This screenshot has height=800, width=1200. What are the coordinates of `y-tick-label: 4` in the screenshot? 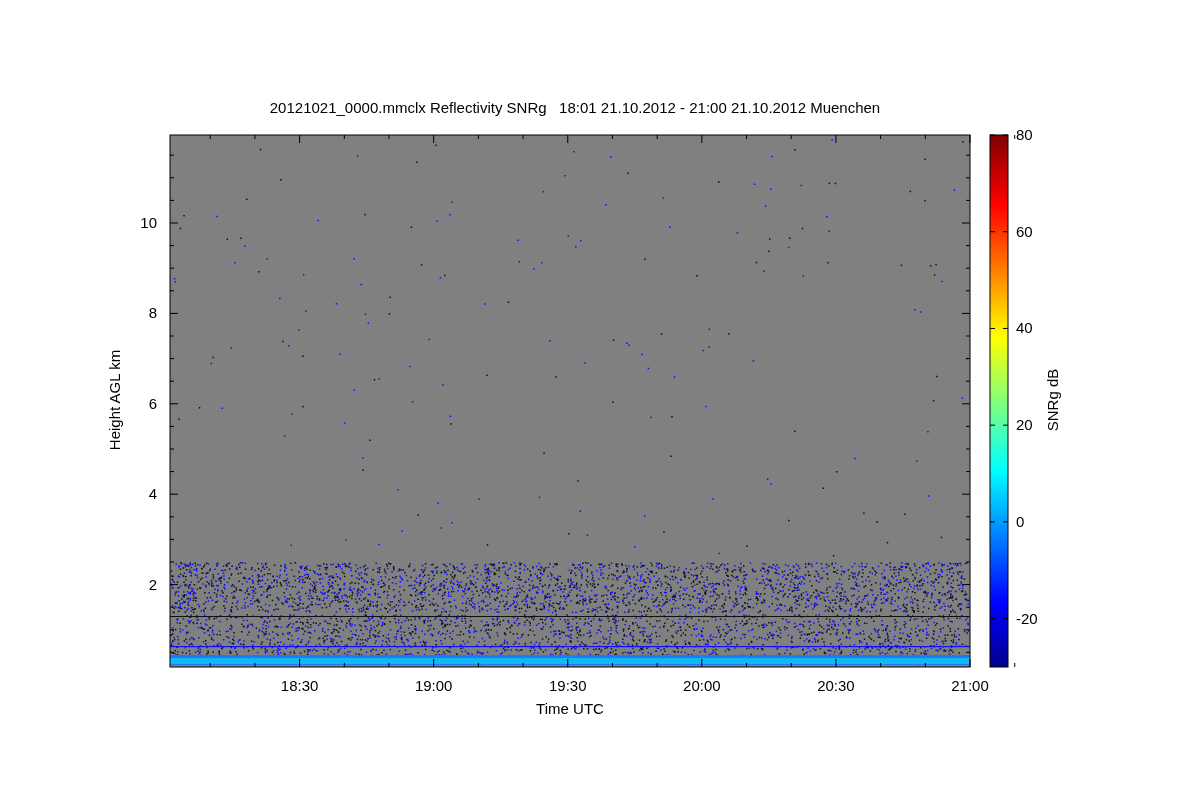 It's located at (152, 494).